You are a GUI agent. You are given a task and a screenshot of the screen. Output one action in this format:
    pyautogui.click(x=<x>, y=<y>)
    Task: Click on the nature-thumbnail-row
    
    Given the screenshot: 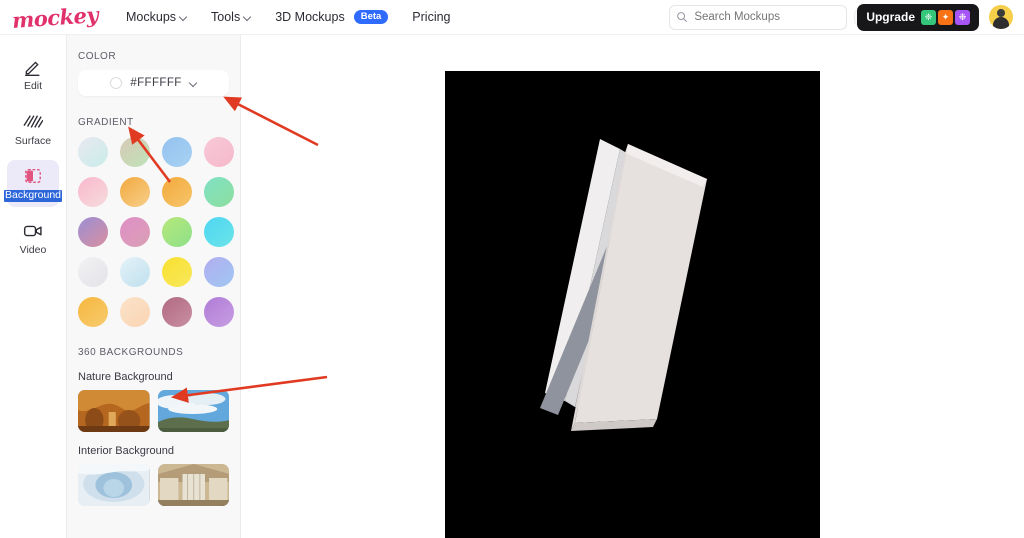 What is the action you would take?
    pyautogui.click(x=153, y=411)
    